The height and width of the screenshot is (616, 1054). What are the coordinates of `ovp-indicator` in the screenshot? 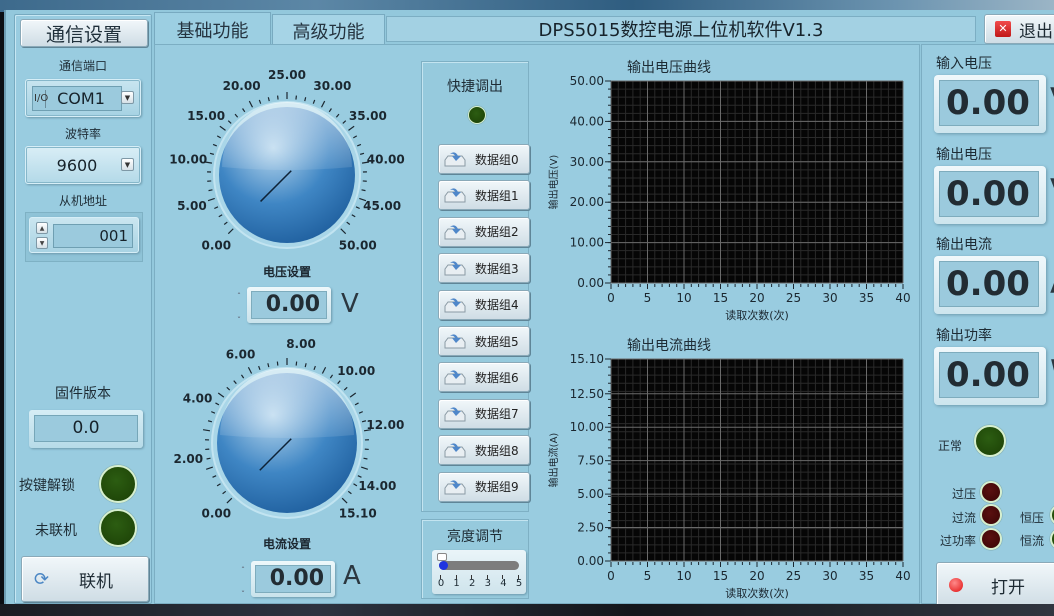 It's located at (991, 492).